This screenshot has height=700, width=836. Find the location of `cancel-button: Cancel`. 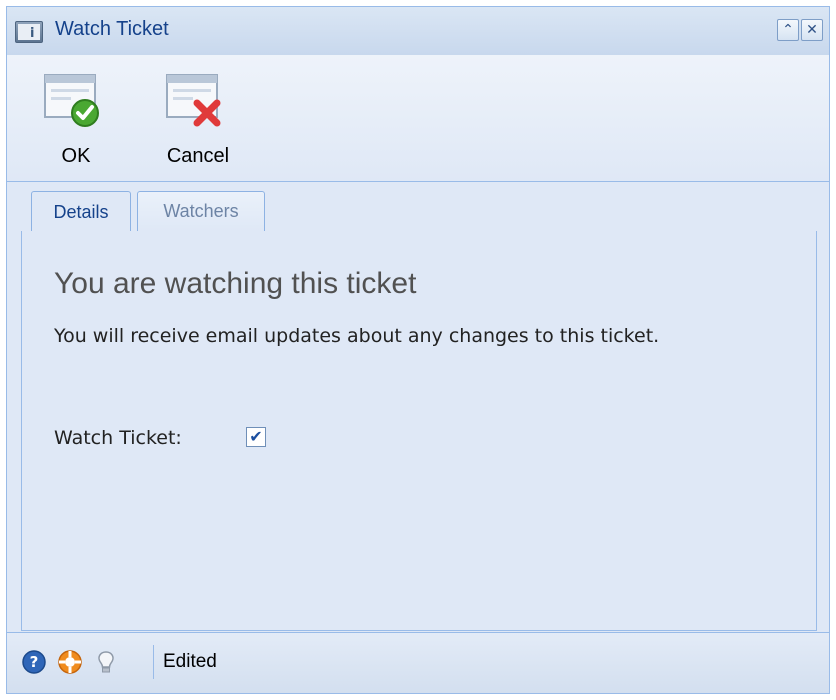

cancel-button: Cancel is located at coordinates (198, 119).